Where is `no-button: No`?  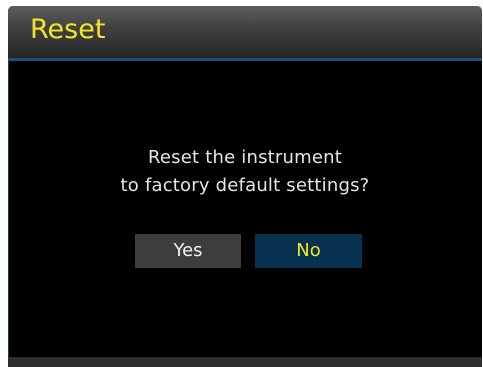
no-button: No is located at coordinates (308, 251).